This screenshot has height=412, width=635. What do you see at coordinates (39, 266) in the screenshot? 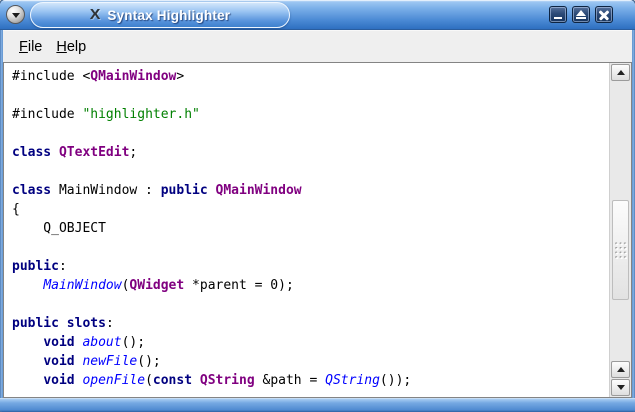
I see `code-line: public:` at bounding box center [39, 266].